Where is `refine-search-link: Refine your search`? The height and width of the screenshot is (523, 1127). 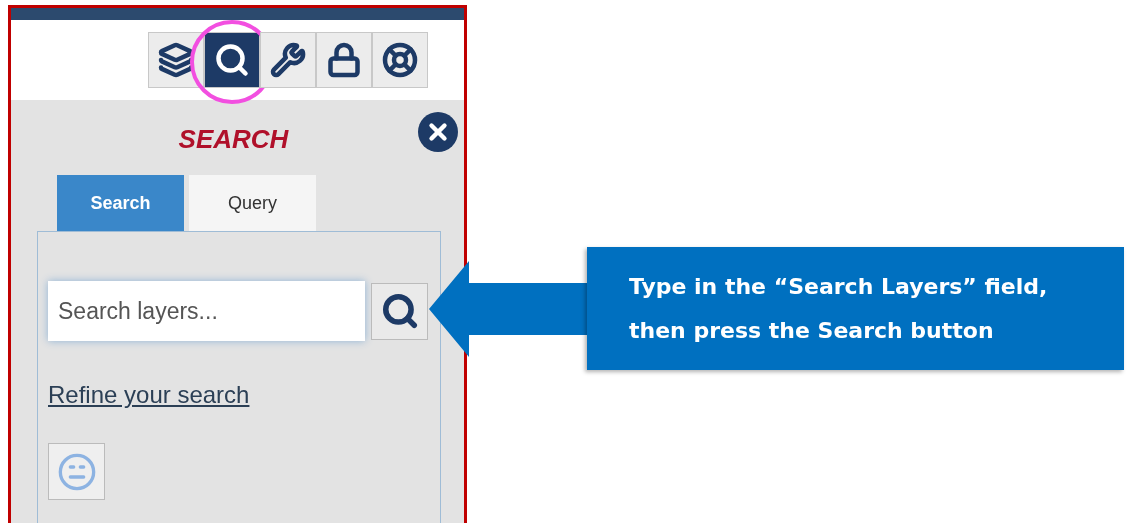 refine-search-link: Refine your search is located at coordinates (149, 395).